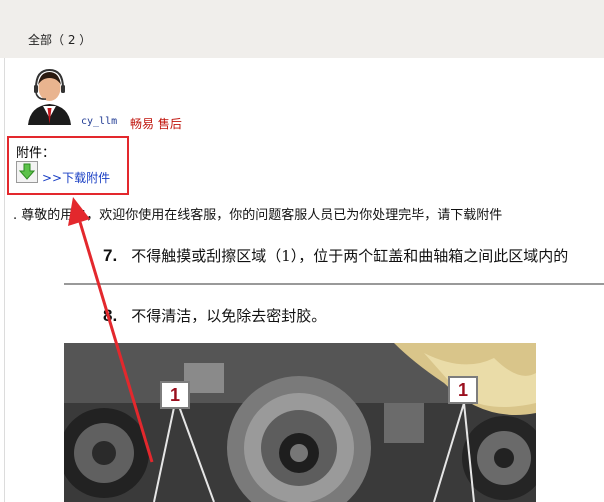 Image resolution: width=604 pixels, height=502 pixels. I want to click on username: cy_llm, so click(99, 121).